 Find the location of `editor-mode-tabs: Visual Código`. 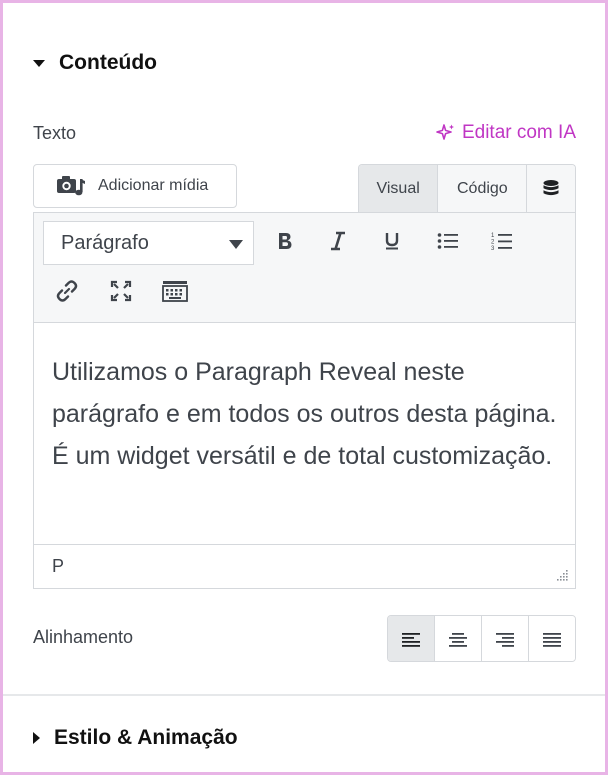

editor-mode-tabs: Visual Código is located at coordinates (467, 188).